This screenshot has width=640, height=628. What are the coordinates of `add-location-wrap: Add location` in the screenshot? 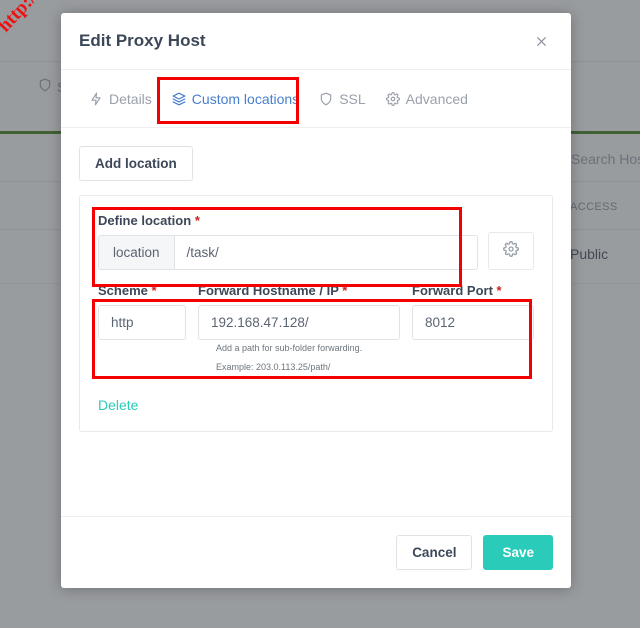 It's located at (316, 163).